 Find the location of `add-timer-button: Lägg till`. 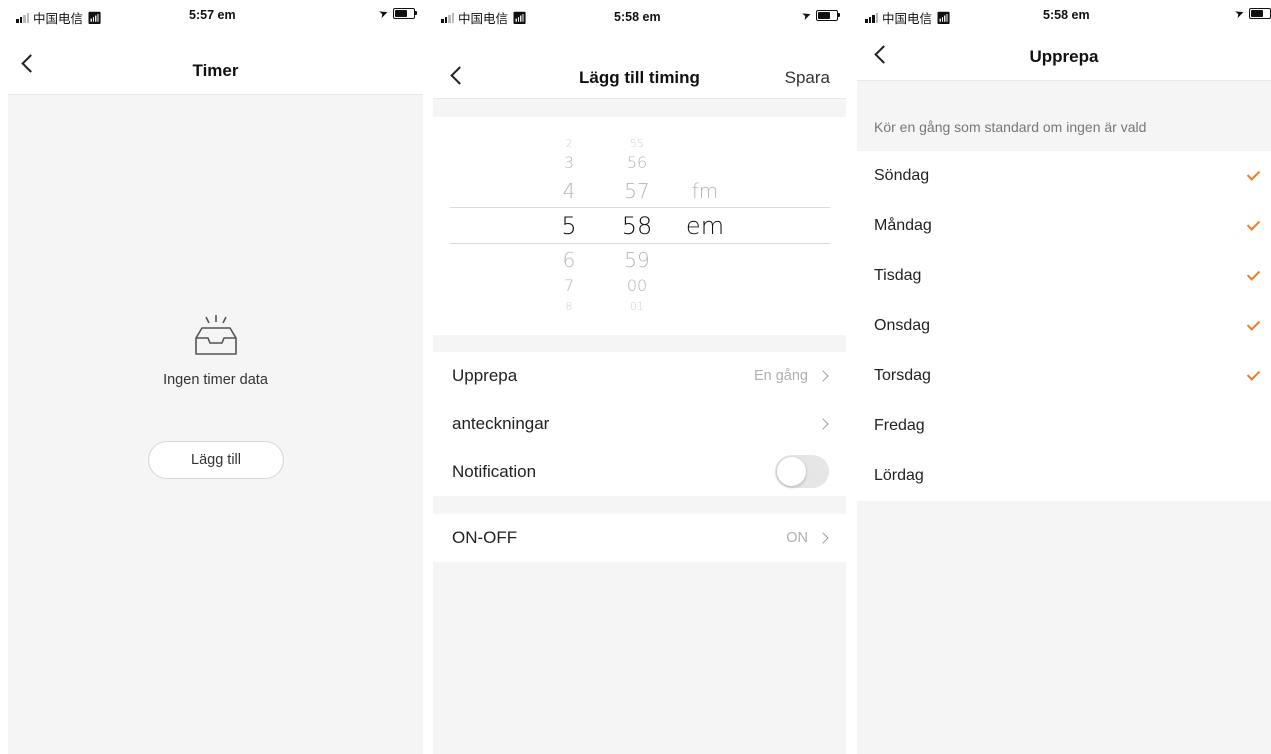

add-timer-button: Lägg till is located at coordinates (216, 460).